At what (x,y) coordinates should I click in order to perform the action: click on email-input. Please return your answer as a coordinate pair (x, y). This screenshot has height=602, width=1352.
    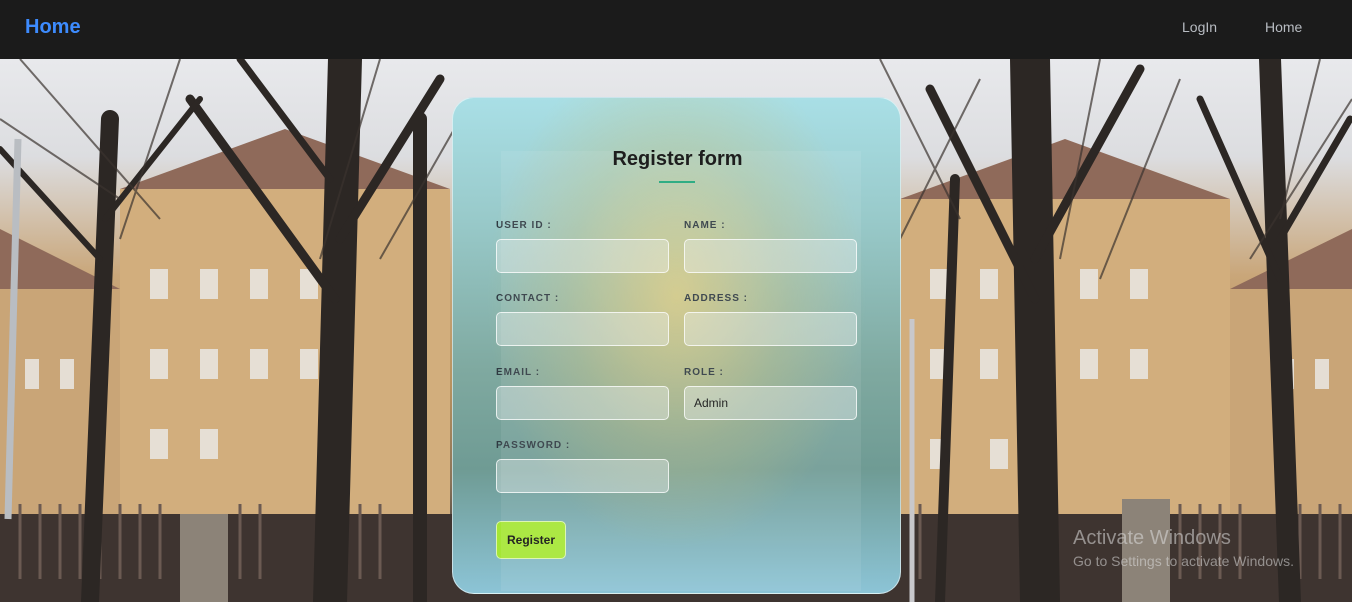
    Looking at the image, I should click on (582, 403).